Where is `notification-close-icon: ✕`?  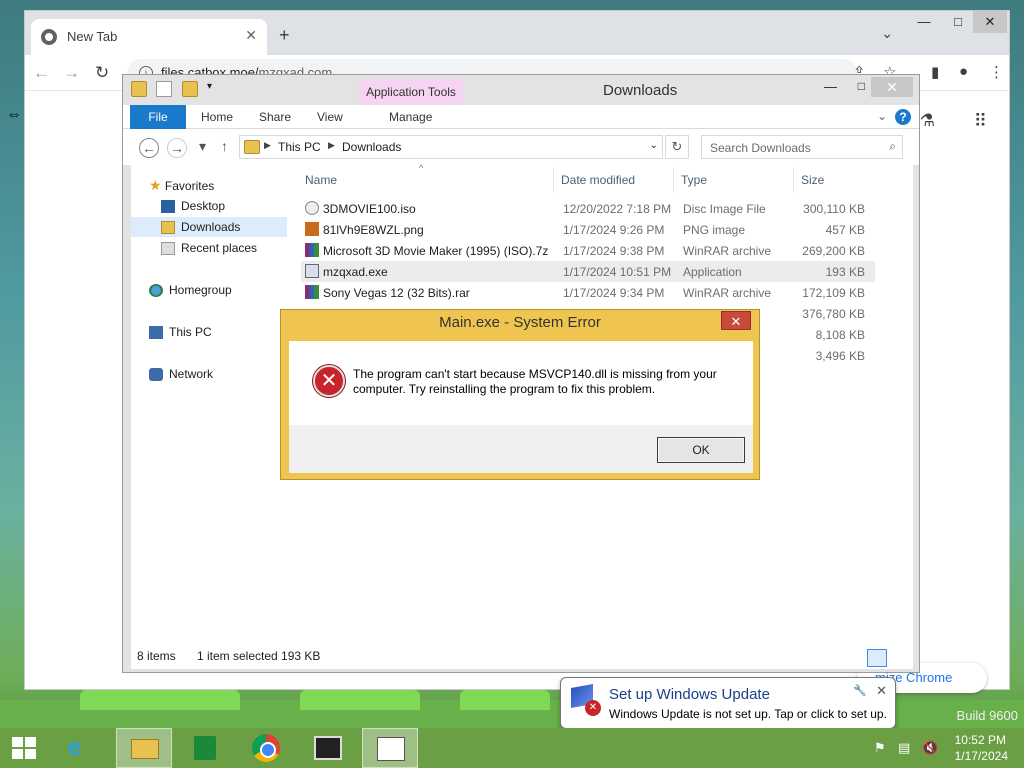 notification-close-icon: ✕ is located at coordinates (881, 691).